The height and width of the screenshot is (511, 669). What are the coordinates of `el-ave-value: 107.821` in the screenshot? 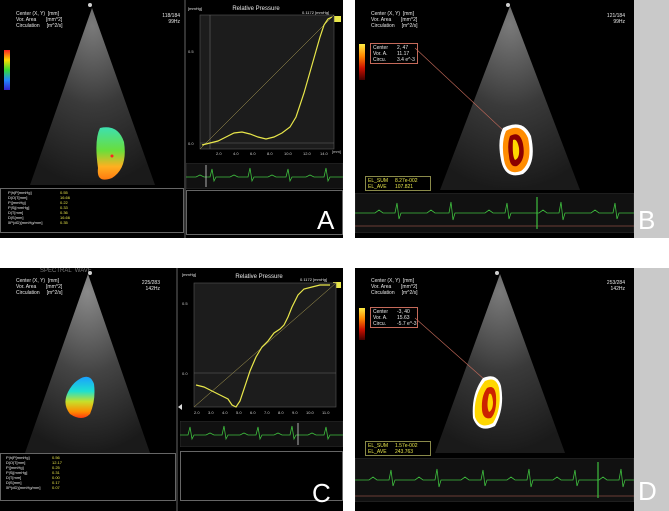 It's located at (404, 187).